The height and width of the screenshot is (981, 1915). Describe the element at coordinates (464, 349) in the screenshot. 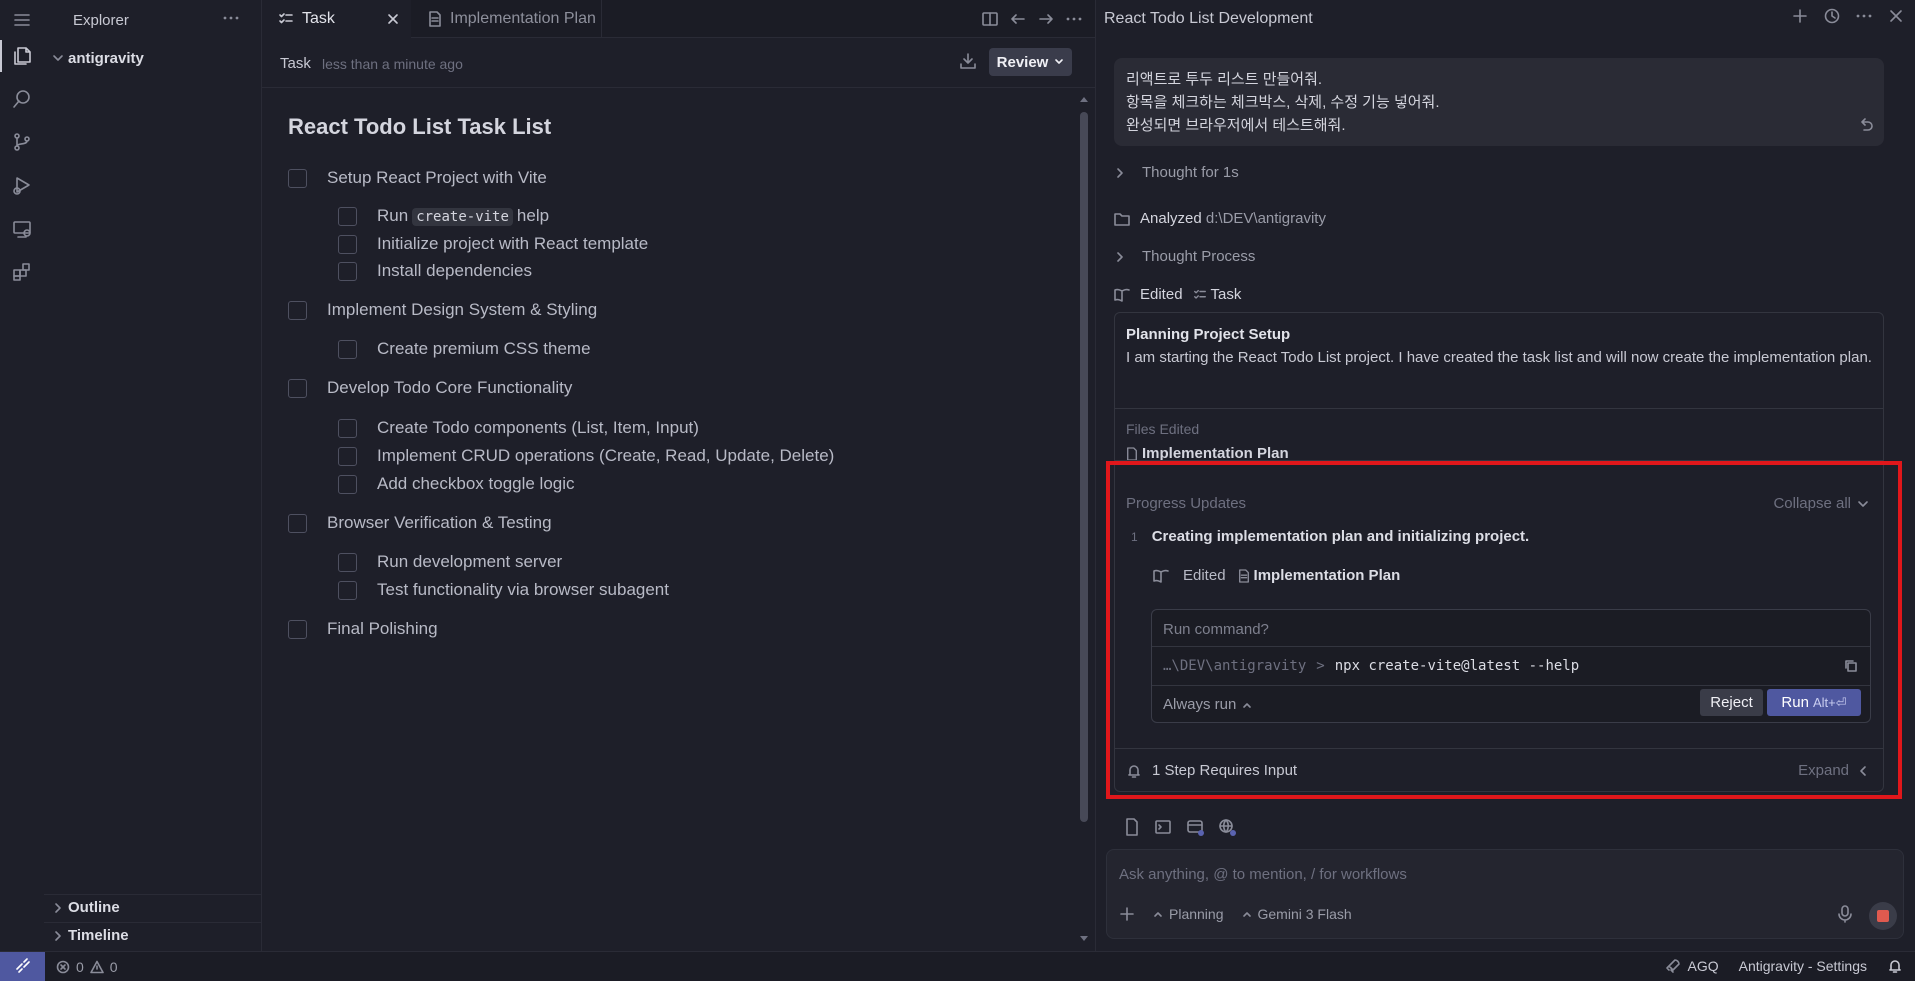

I see `task-item: Create premium CSS theme` at that location.